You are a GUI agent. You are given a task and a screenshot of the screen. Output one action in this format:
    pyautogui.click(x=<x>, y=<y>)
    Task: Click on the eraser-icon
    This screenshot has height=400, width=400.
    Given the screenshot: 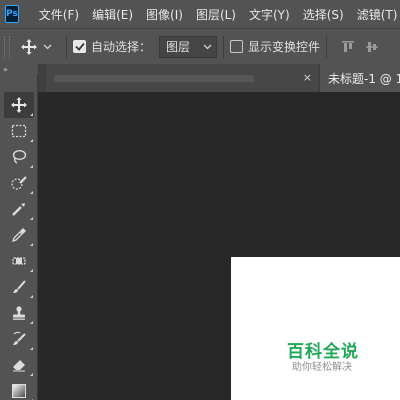 What is the action you would take?
    pyautogui.click(x=19, y=366)
    